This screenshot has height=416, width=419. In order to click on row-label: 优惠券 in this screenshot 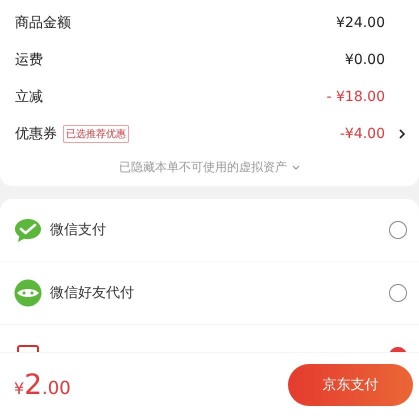, I will do `click(36, 133)`.